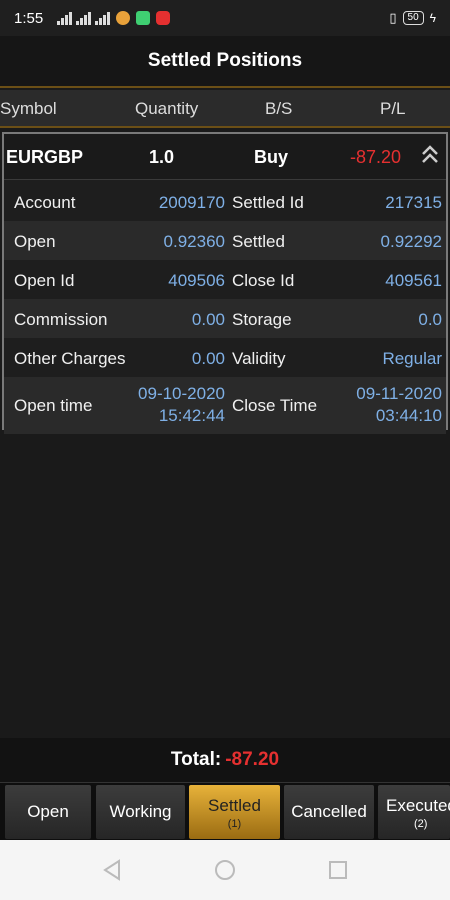  I want to click on account-label: Account, so click(45, 202).